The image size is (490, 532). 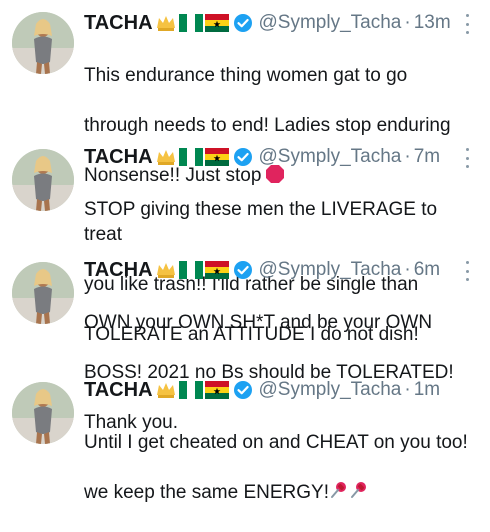 I want to click on tweet-header: TACHA @Symply_Tacha · 7m, so click(x=262, y=157).